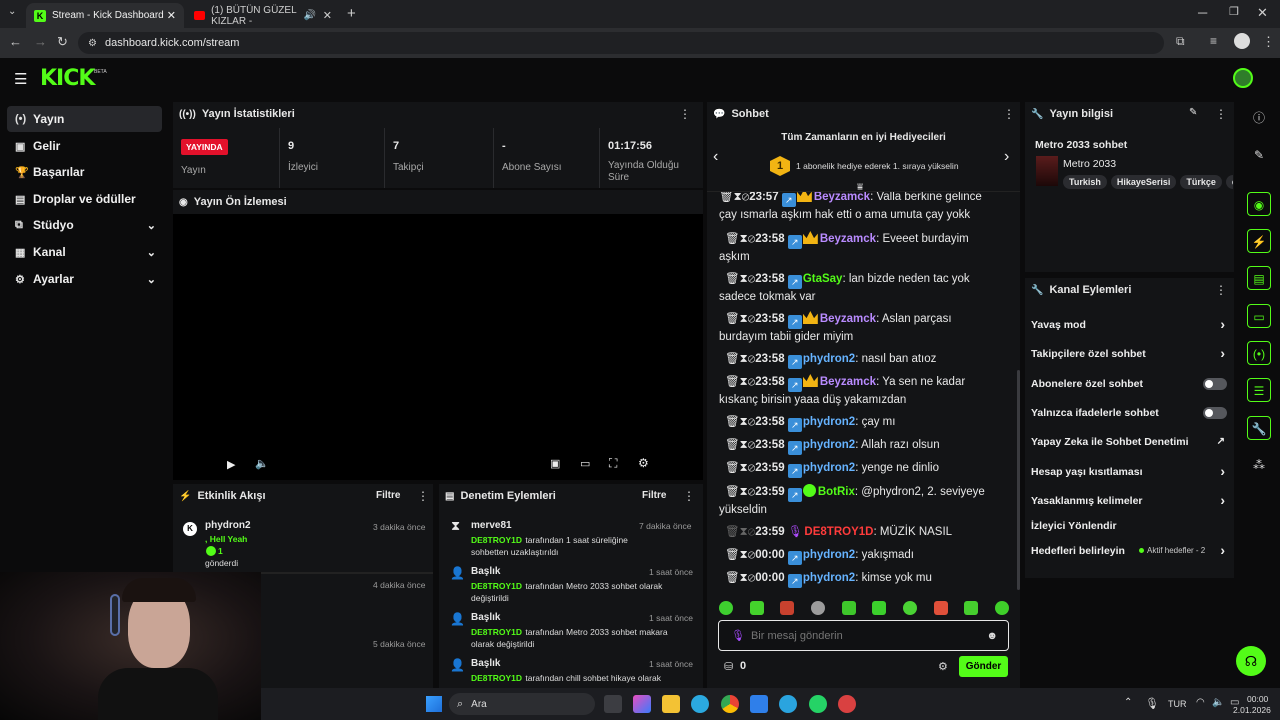  Describe the element at coordinates (555, 463) in the screenshot. I see `mini-player-icon: ▣` at that location.